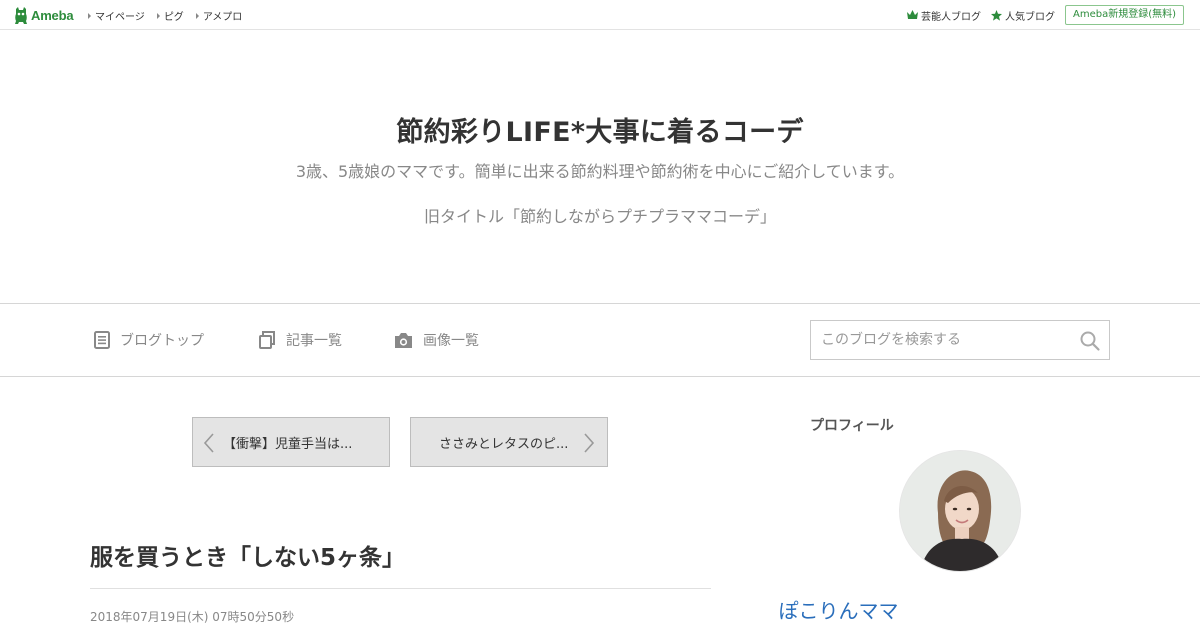  Describe the element at coordinates (222, 17) in the screenshot. I see `nav-link-label: アメプロ` at that location.